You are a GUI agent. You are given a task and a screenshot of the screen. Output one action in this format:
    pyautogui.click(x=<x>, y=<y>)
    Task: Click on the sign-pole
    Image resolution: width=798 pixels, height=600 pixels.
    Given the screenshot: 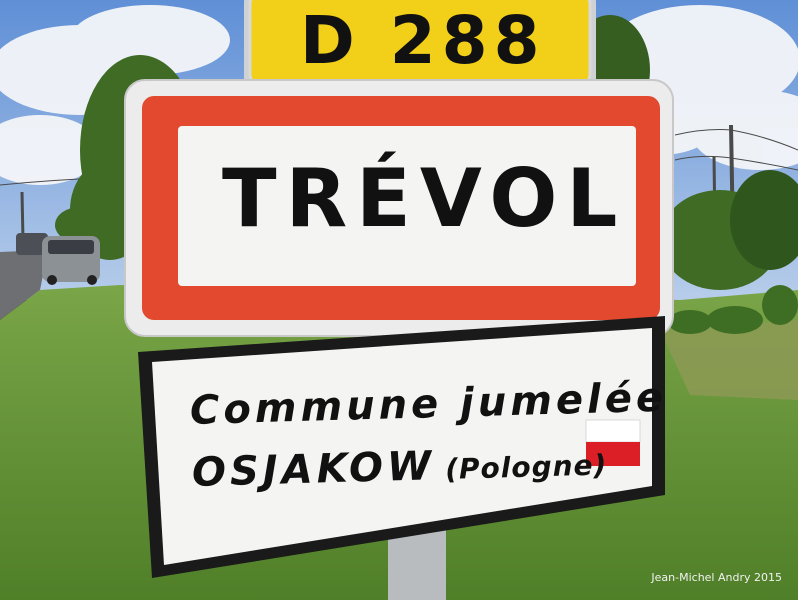 What is the action you would take?
    pyautogui.click(x=417, y=565)
    